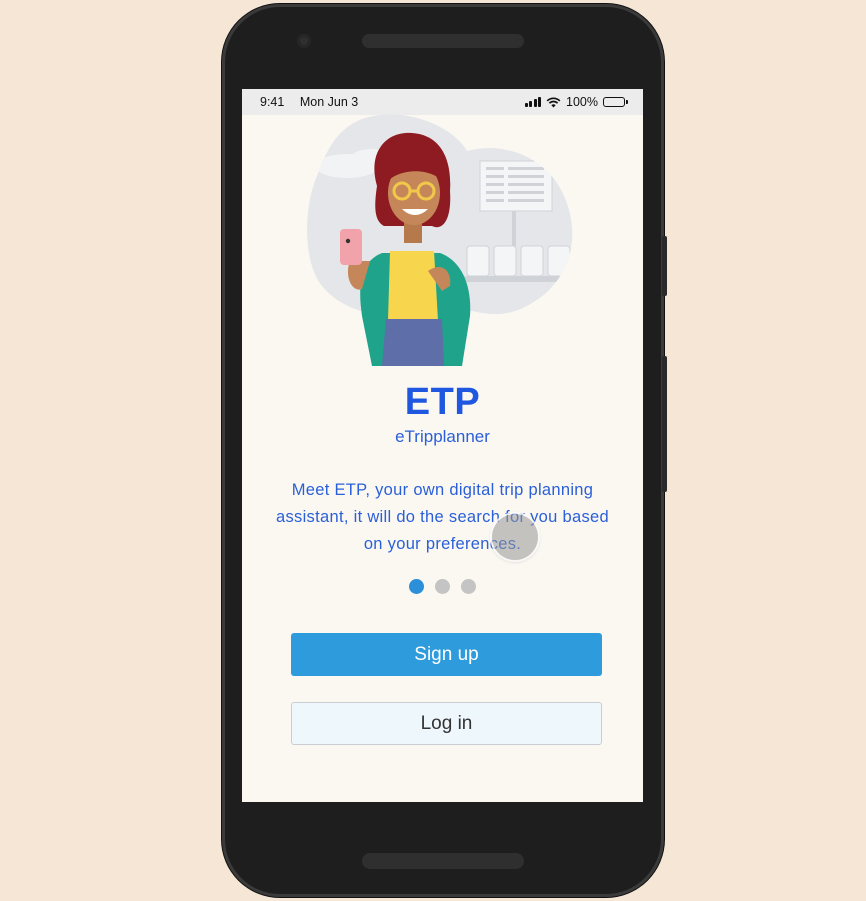 The width and height of the screenshot is (866, 901). What do you see at coordinates (446, 723) in the screenshot?
I see `login-button: Log in` at bounding box center [446, 723].